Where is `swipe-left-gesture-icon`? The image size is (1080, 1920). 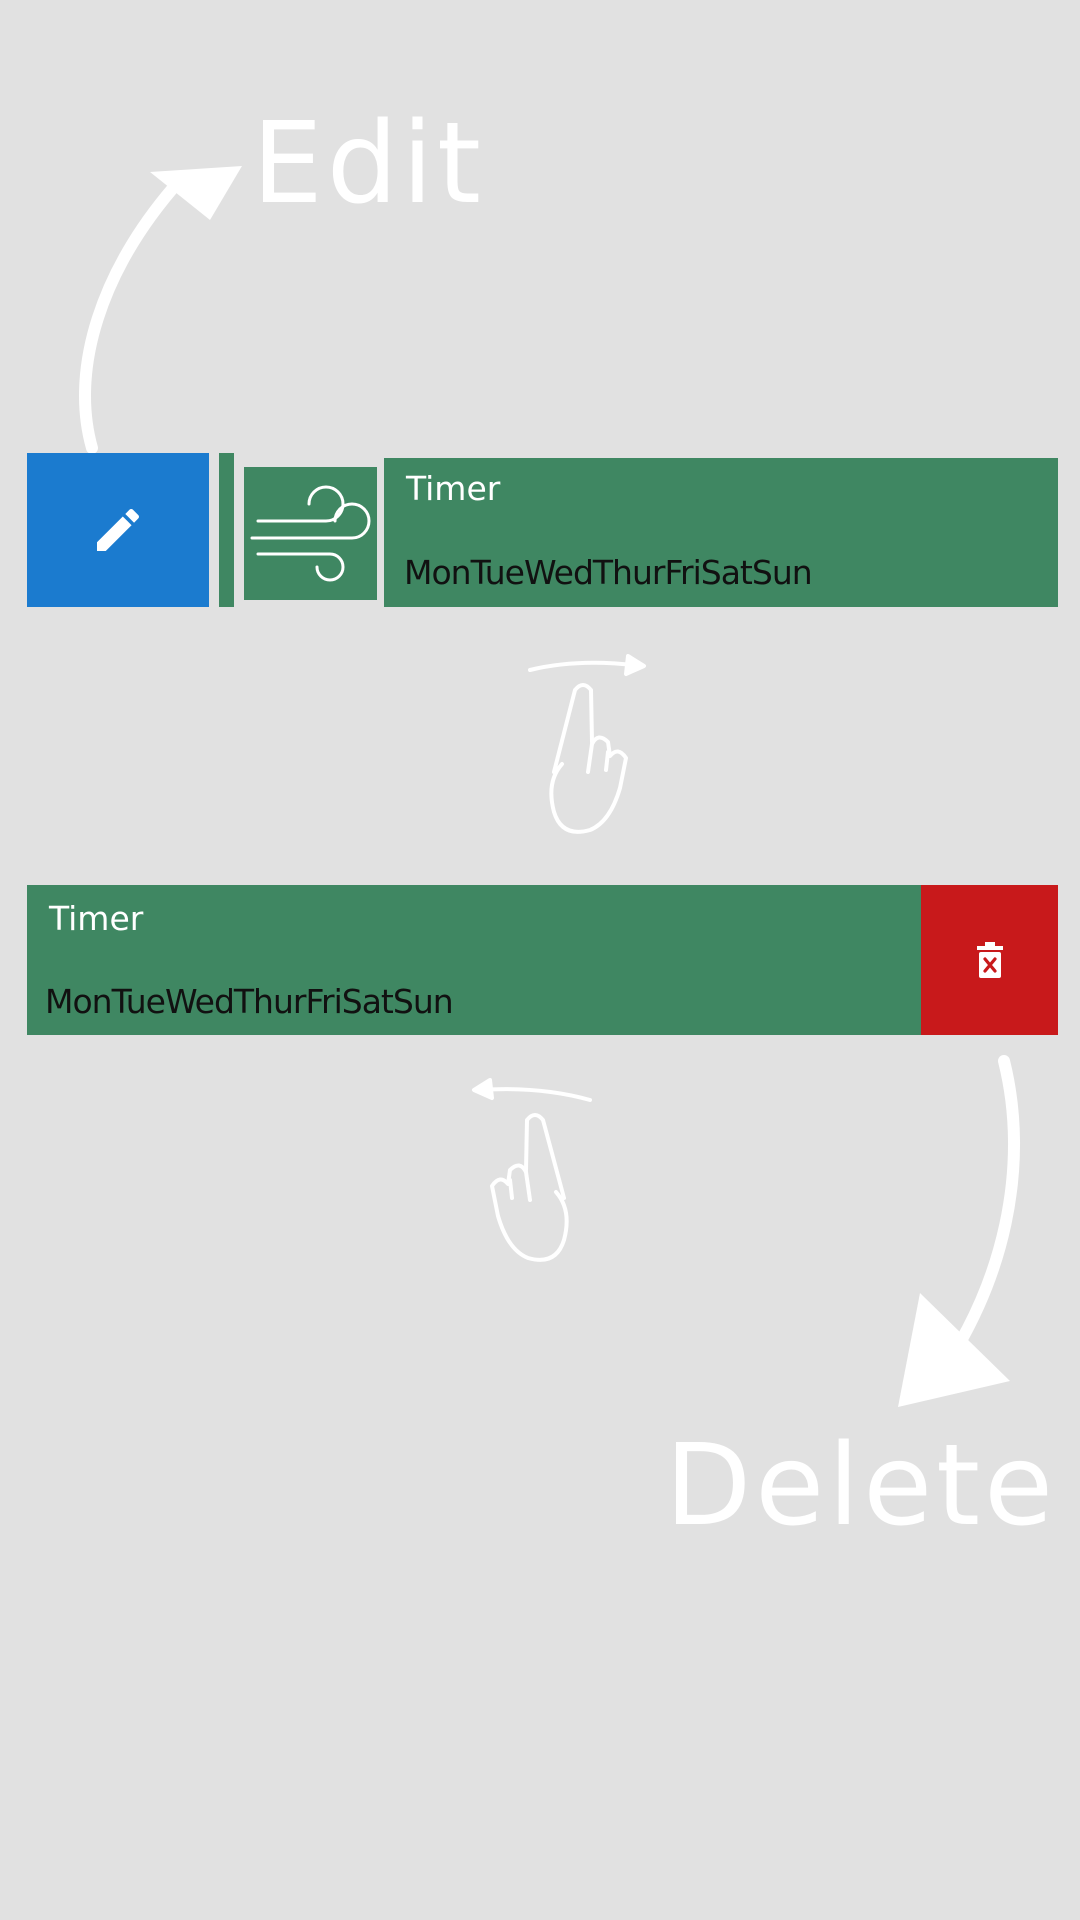 swipe-left-gesture-icon is located at coordinates (532, 1170).